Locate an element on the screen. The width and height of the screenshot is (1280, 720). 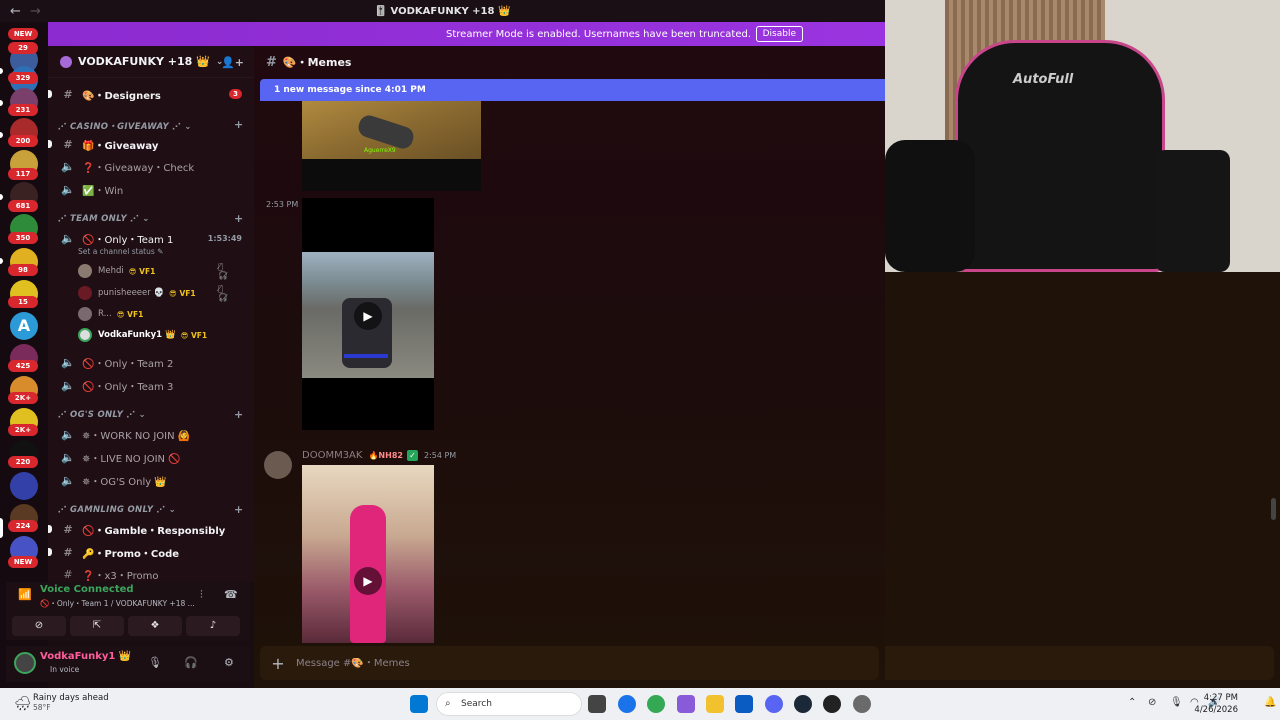
chevron-up-icon: ⌃ is located at coordinates (1132, 702).